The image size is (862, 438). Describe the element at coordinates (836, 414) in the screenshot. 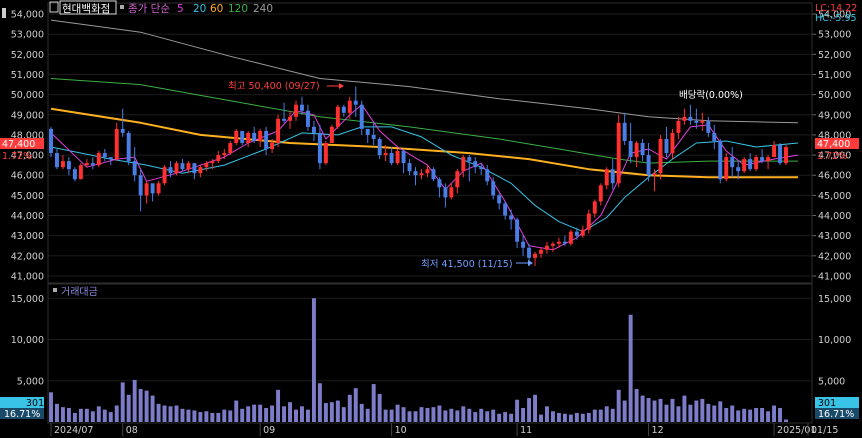

I see `volume-pct-right: 16.71%` at that location.